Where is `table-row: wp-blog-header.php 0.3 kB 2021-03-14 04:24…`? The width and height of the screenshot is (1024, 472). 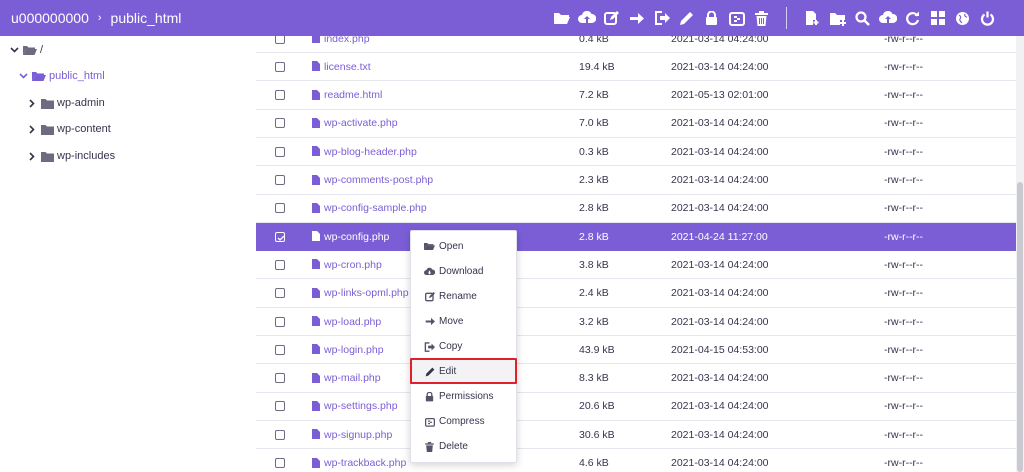 table-row: wp-blog-header.php 0.3 kB 2021-03-14 04:24… is located at coordinates (636, 152).